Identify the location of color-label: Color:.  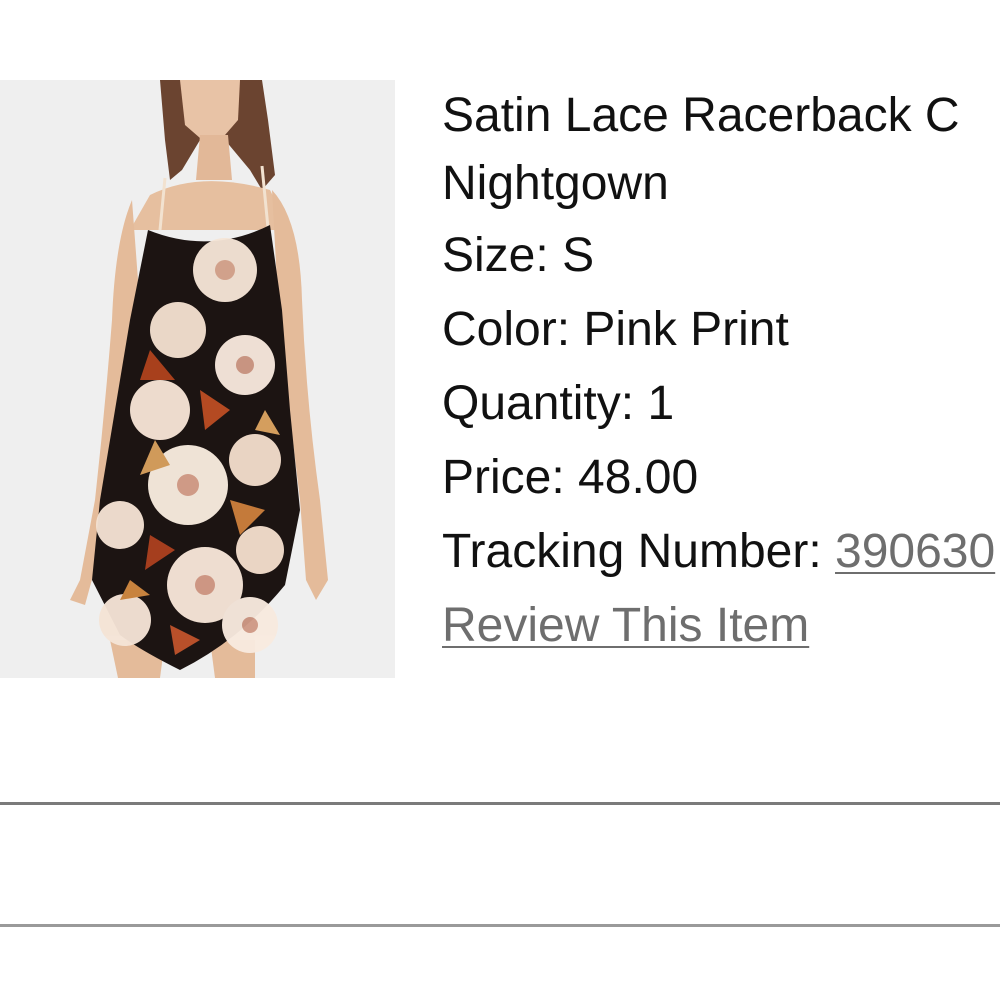
(506, 329).